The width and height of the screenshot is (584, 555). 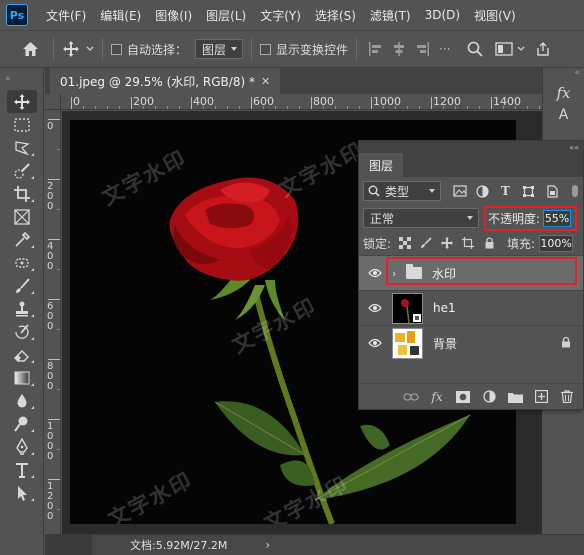 What do you see at coordinates (495, 15) in the screenshot?
I see `menu-view: 视图(V)` at bounding box center [495, 15].